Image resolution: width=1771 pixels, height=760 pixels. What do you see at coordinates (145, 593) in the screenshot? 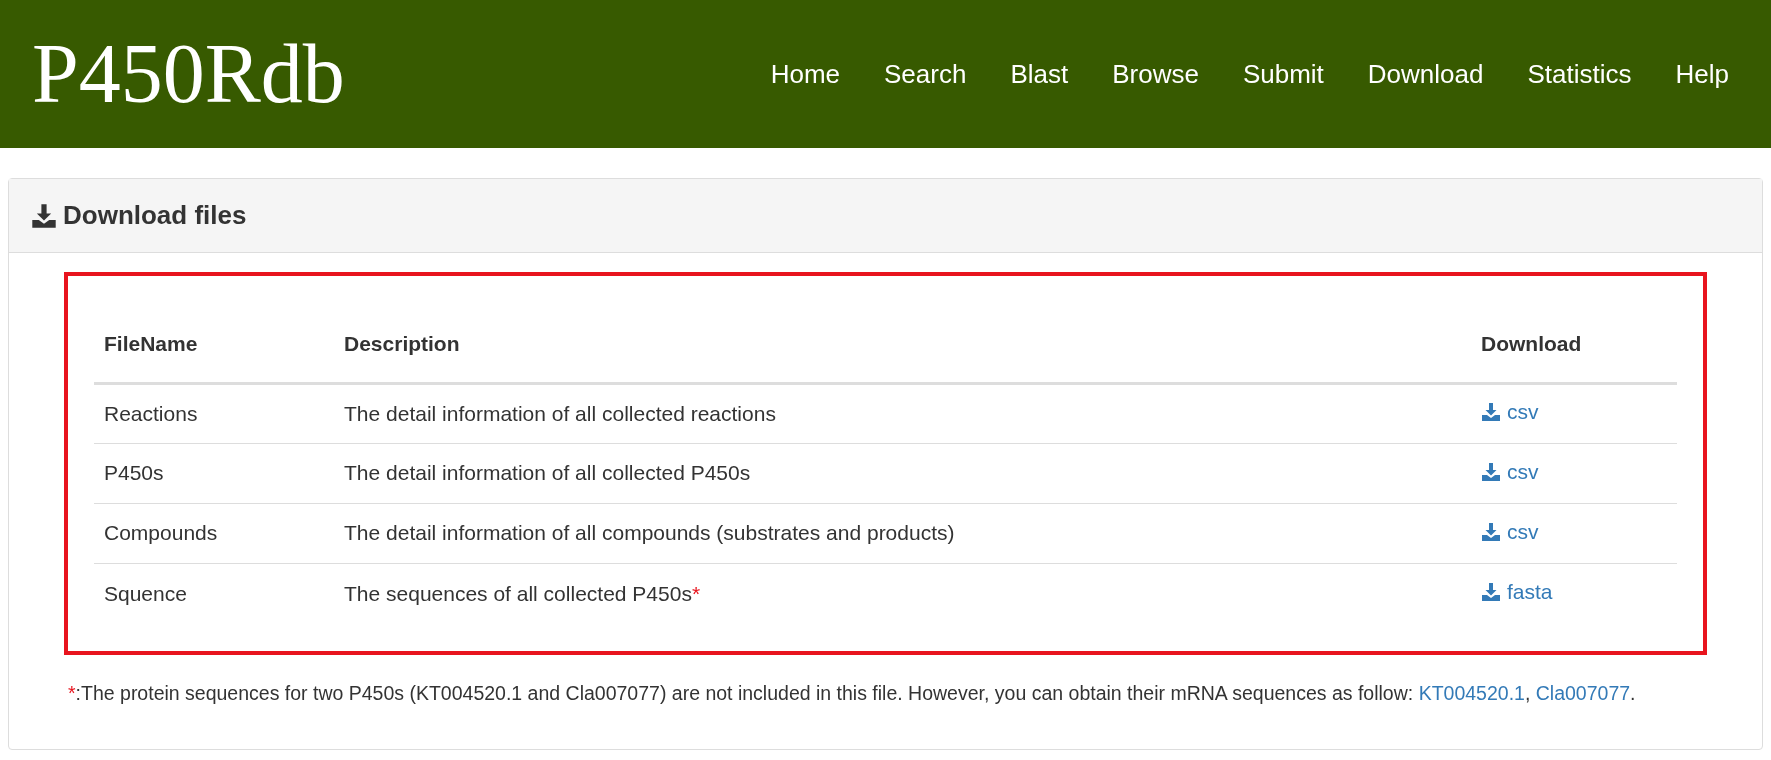
I see `table-cell: Squence` at bounding box center [145, 593].